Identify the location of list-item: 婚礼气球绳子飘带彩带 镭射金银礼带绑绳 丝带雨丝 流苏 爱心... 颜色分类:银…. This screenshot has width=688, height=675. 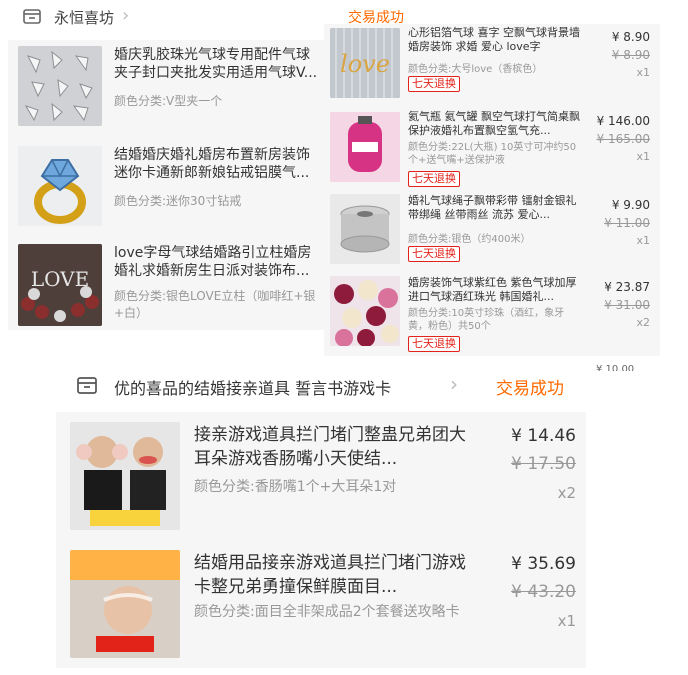
(492, 232).